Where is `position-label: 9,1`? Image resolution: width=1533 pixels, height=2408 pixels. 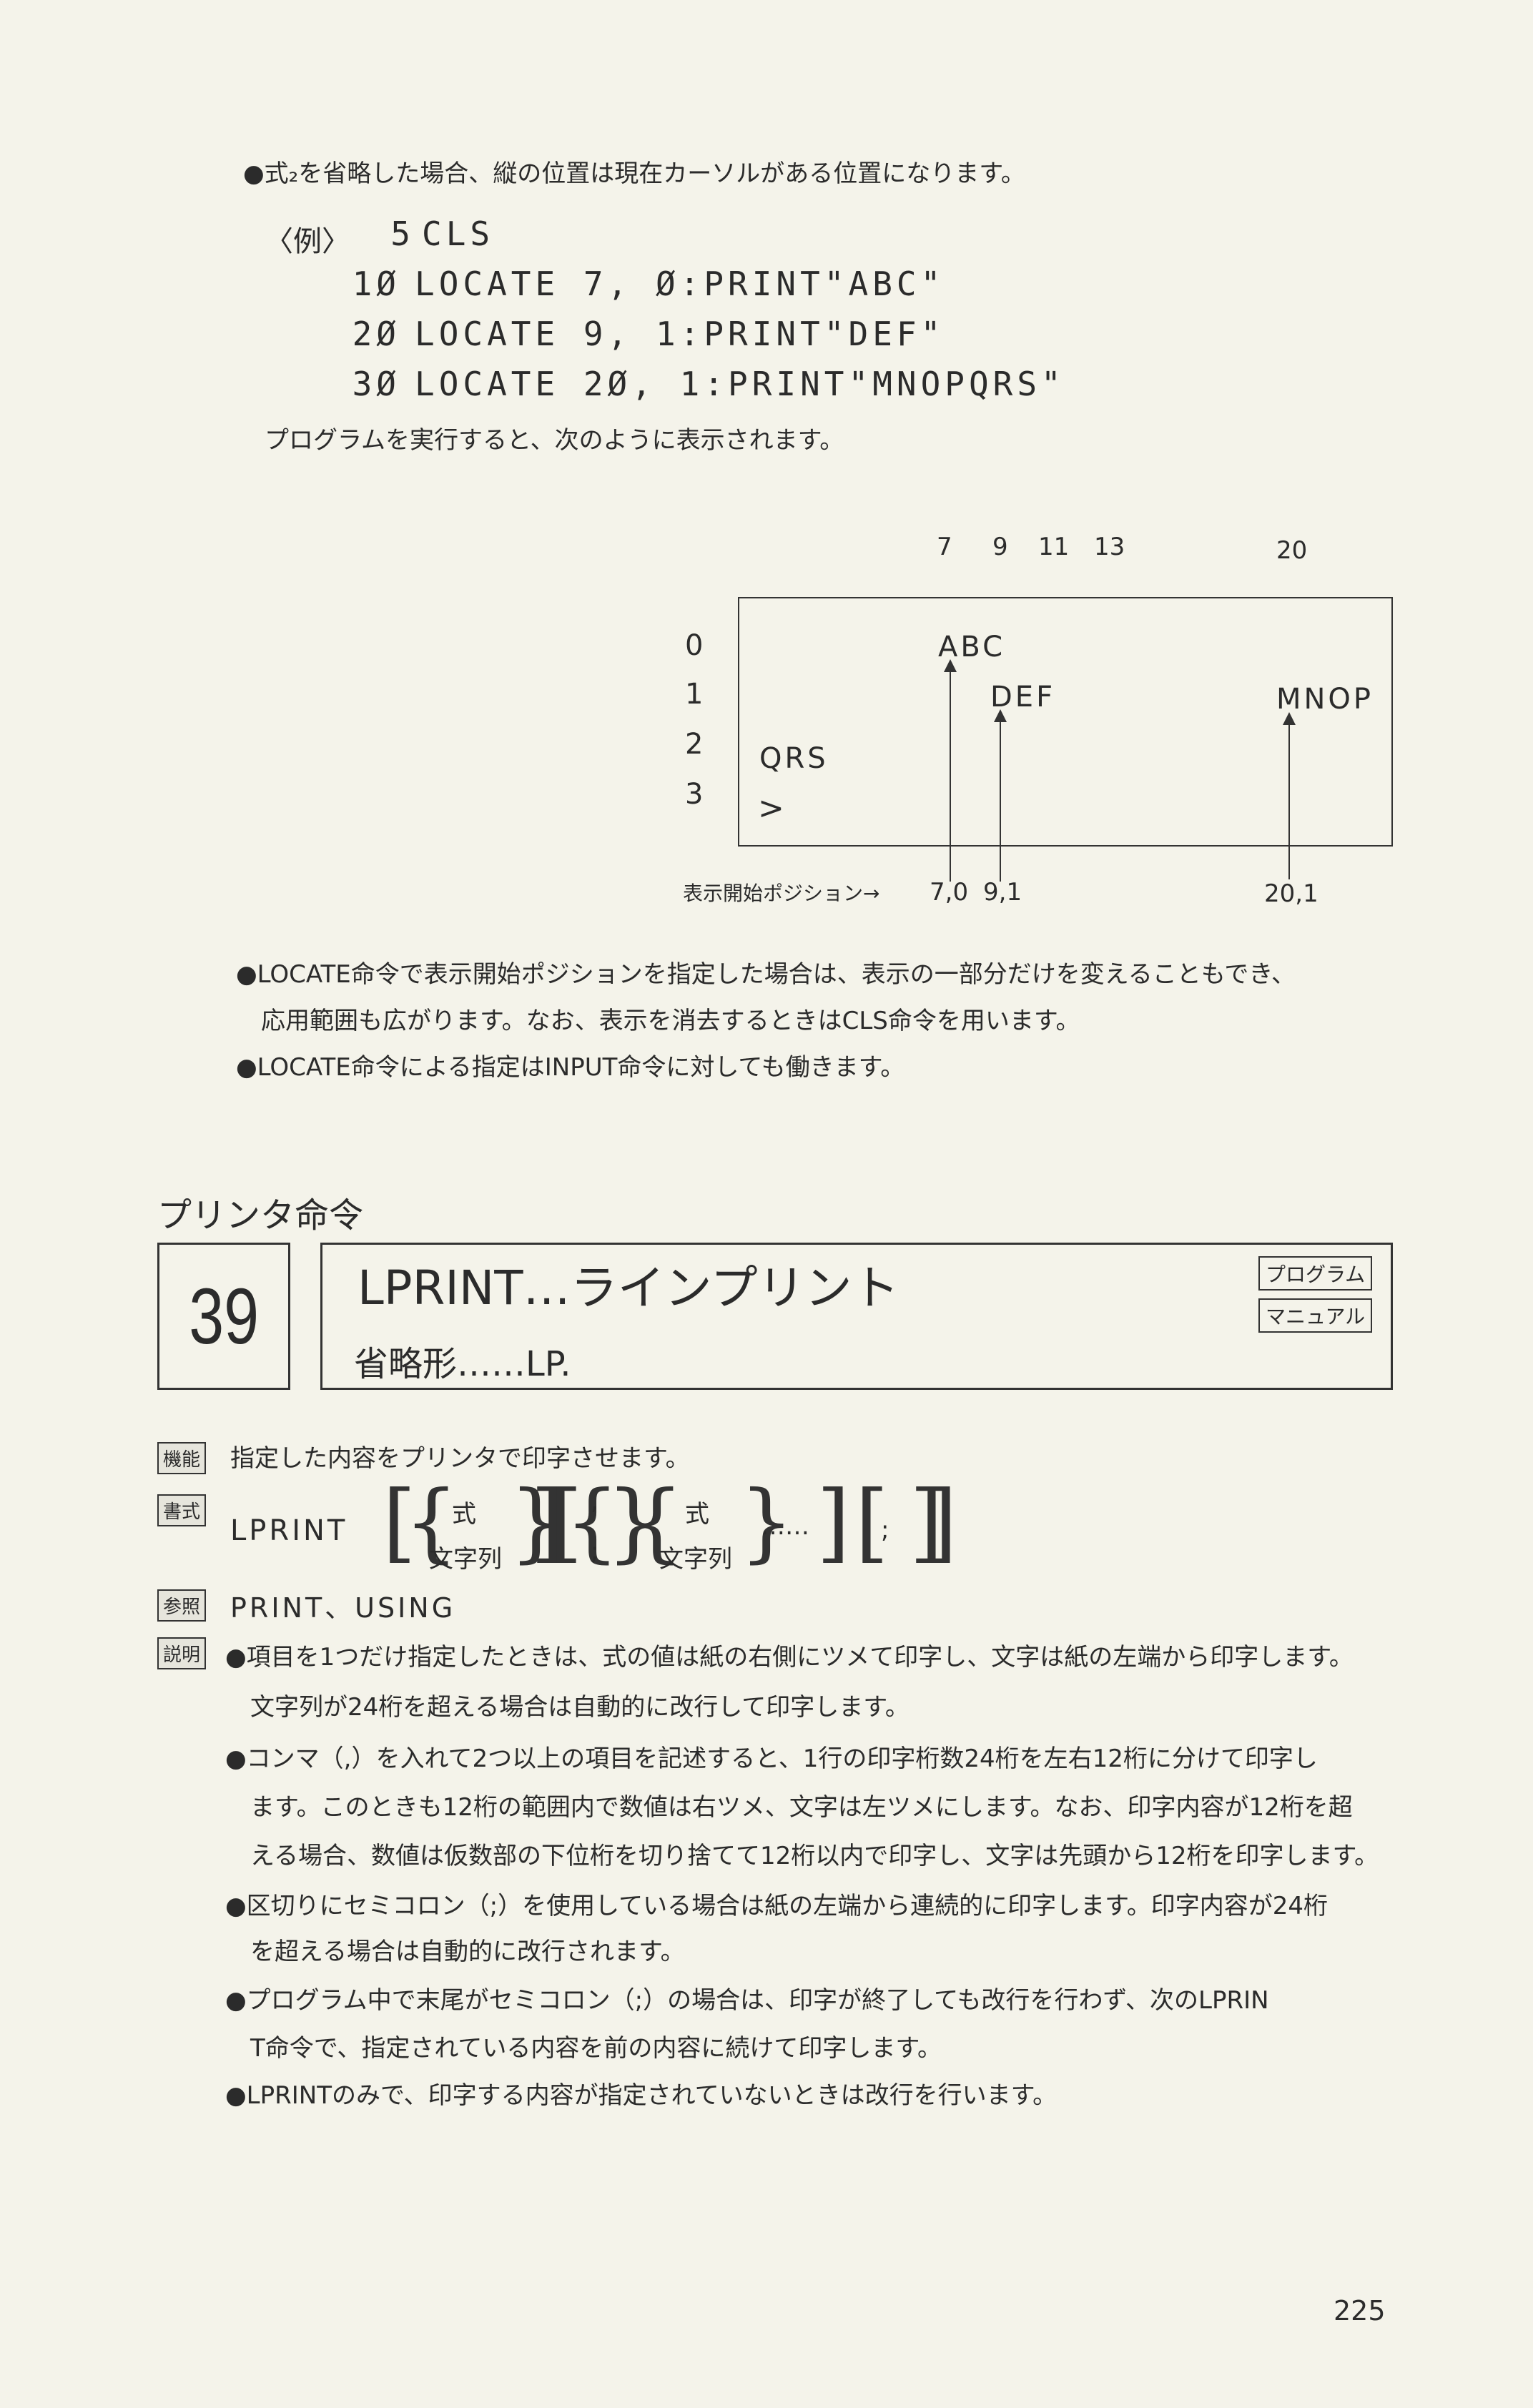
position-label: 9,1 is located at coordinates (1003, 893).